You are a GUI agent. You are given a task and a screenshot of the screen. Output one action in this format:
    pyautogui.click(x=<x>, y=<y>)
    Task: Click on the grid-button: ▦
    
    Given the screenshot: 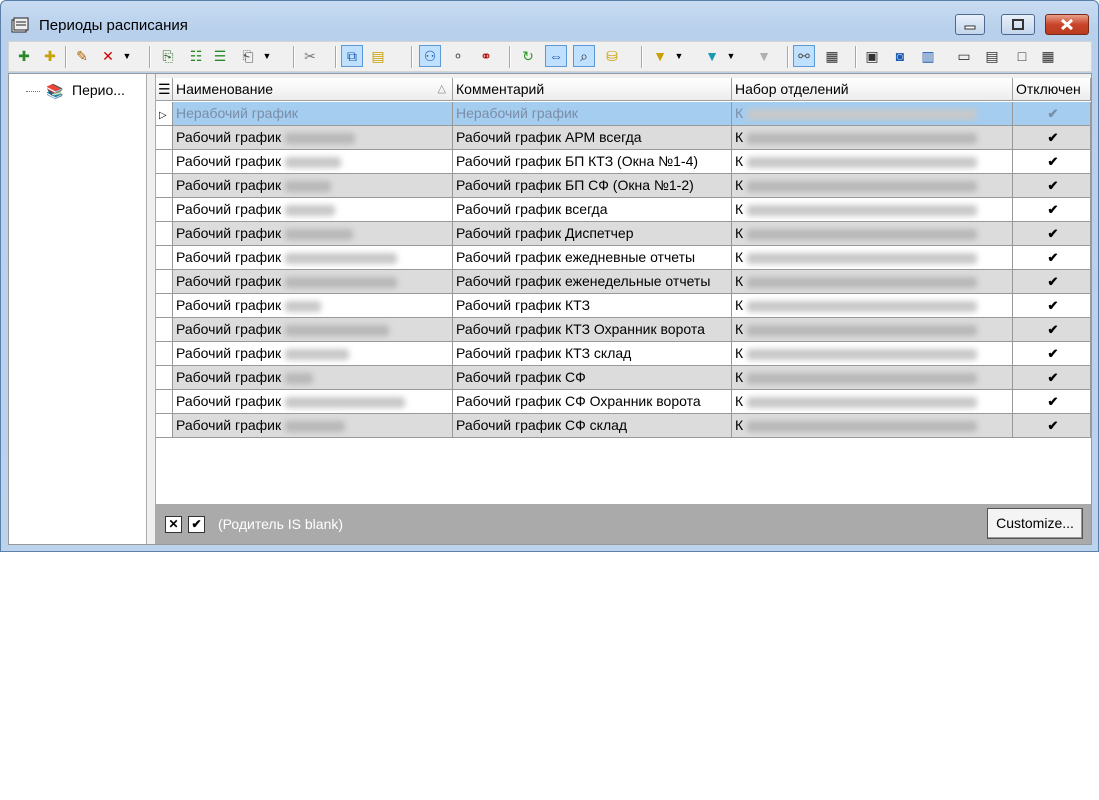 What is the action you would take?
    pyautogui.click(x=832, y=56)
    